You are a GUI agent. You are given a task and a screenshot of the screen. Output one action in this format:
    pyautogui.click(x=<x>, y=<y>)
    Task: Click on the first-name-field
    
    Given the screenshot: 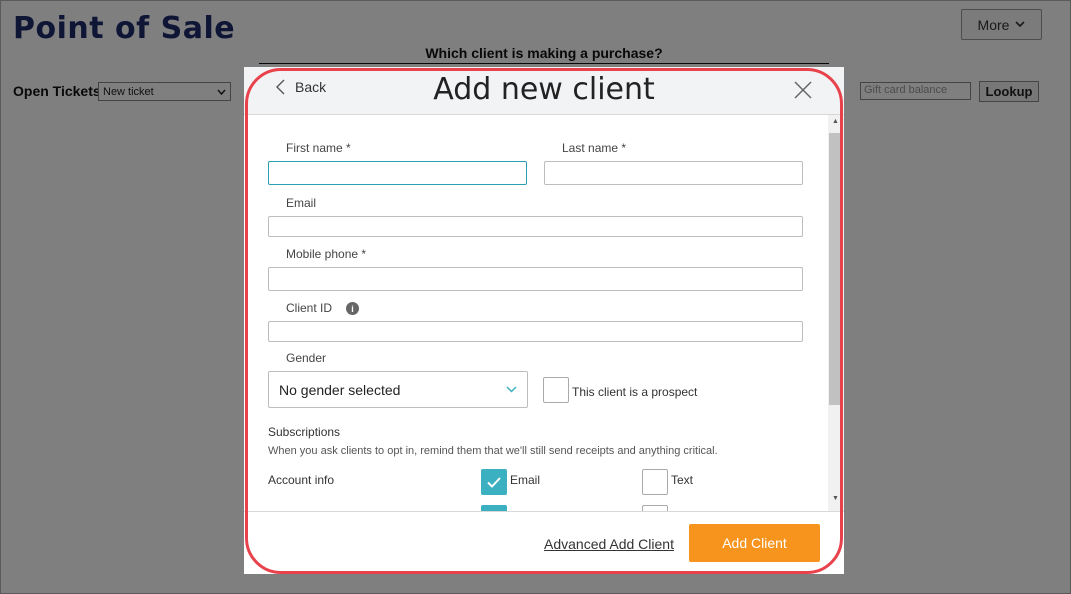 What is the action you would take?
    pyautogui.click(x=397, y=173)
    